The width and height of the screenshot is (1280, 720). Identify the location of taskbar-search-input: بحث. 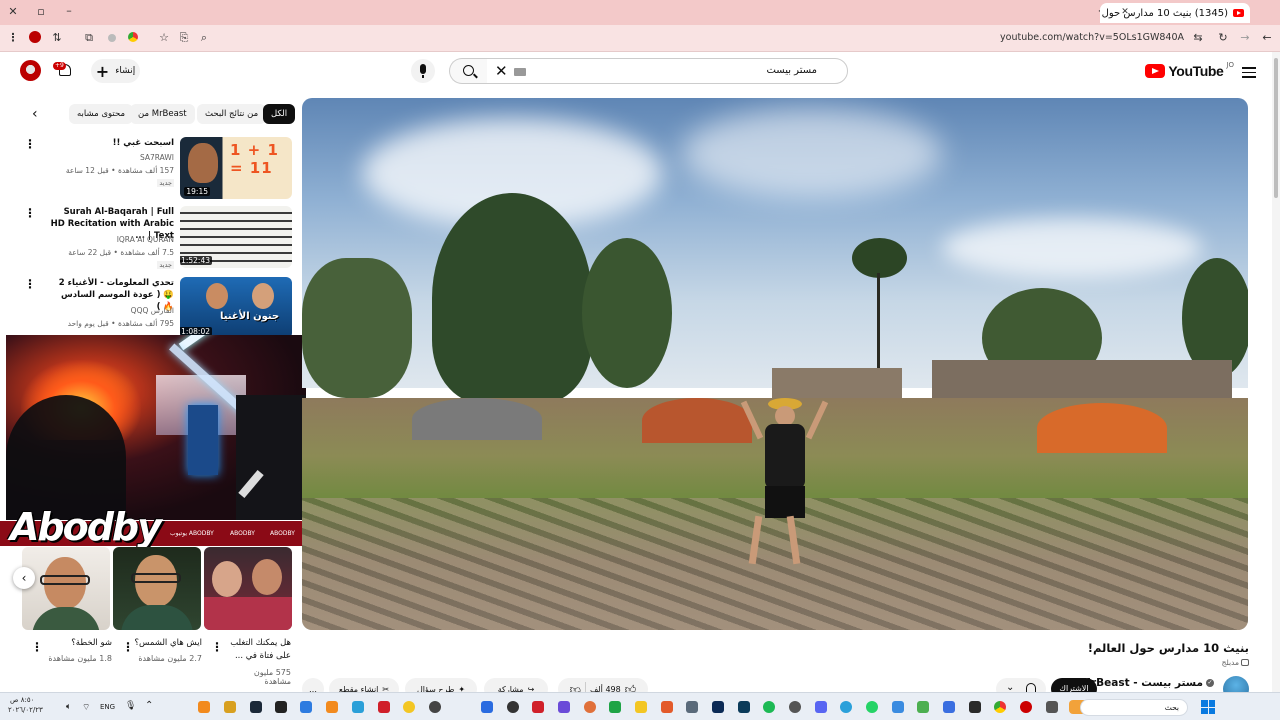
(1134, 707).